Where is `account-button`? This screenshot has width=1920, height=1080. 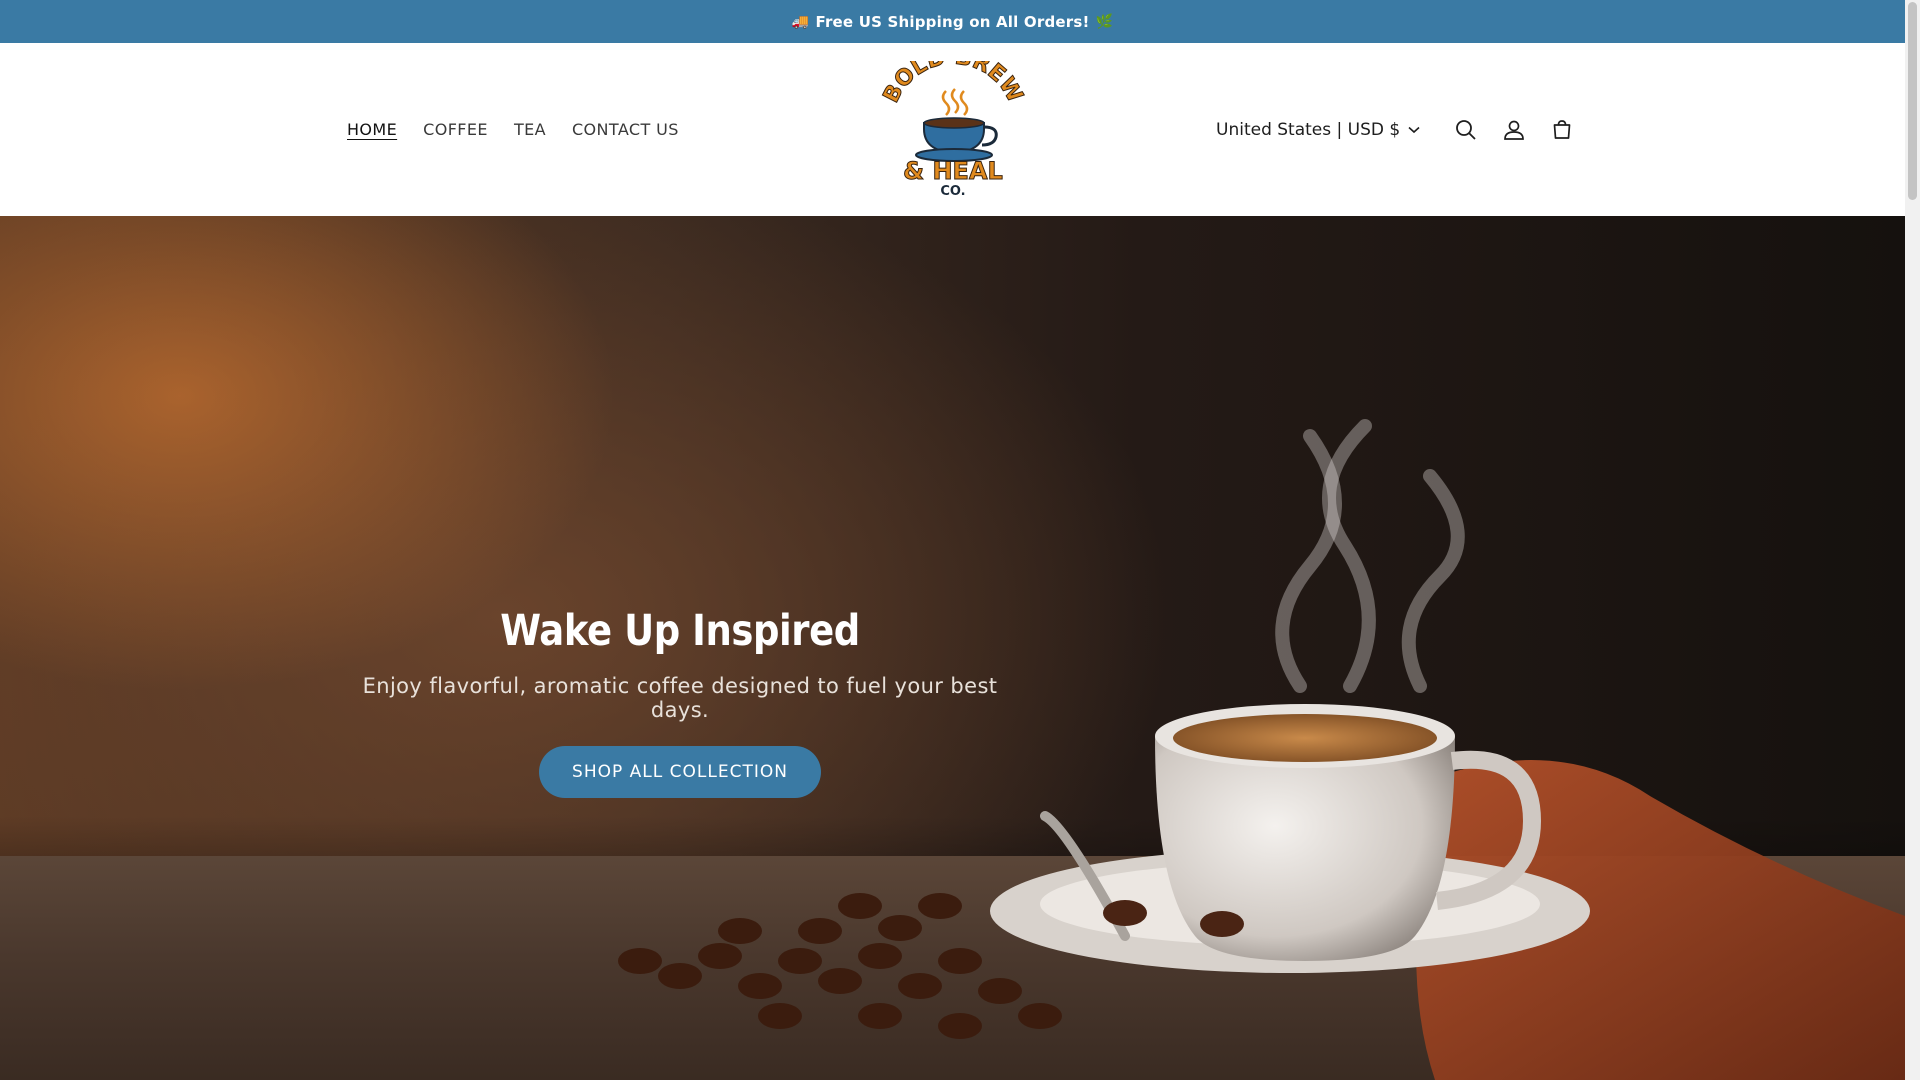 account-button is located at coordinates (1514, 130).